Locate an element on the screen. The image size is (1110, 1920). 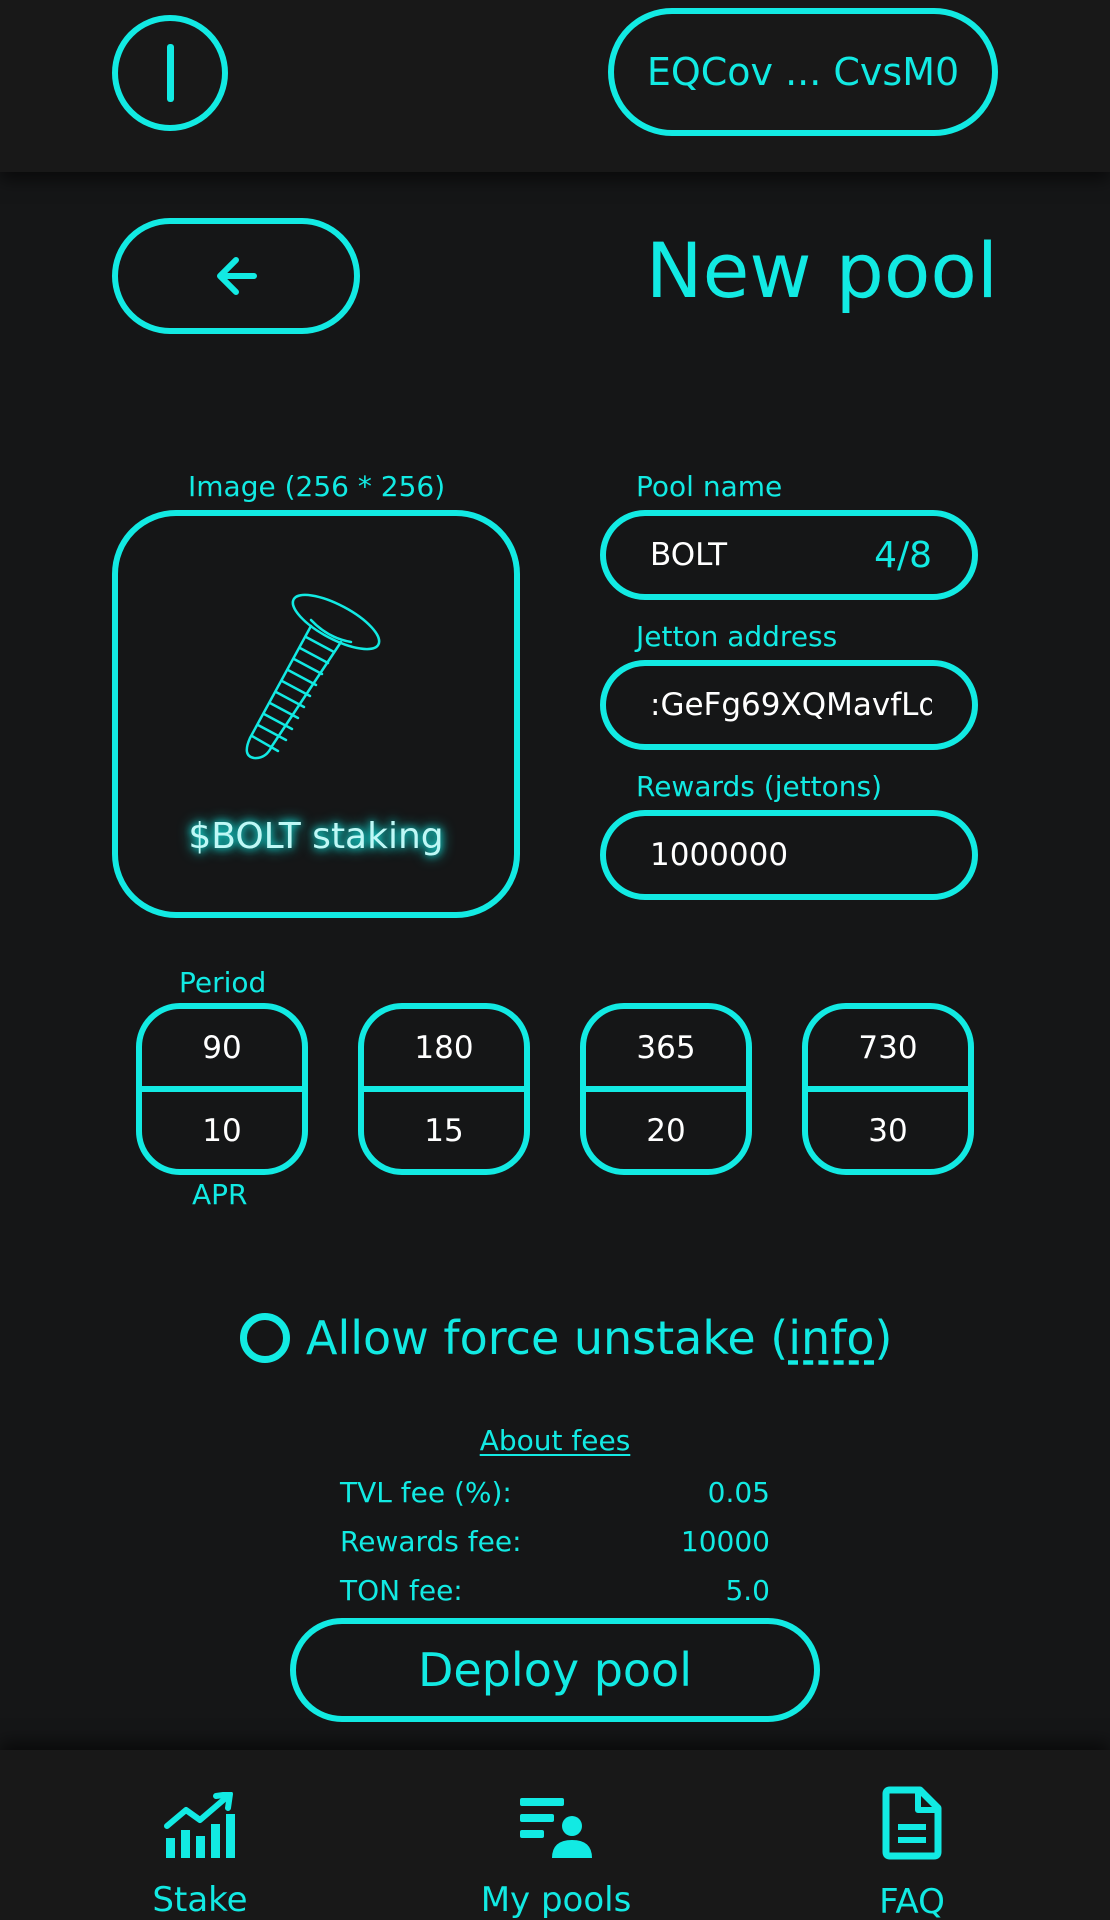
image-caption: $BOLT staking is located at coordinates (316, 836).